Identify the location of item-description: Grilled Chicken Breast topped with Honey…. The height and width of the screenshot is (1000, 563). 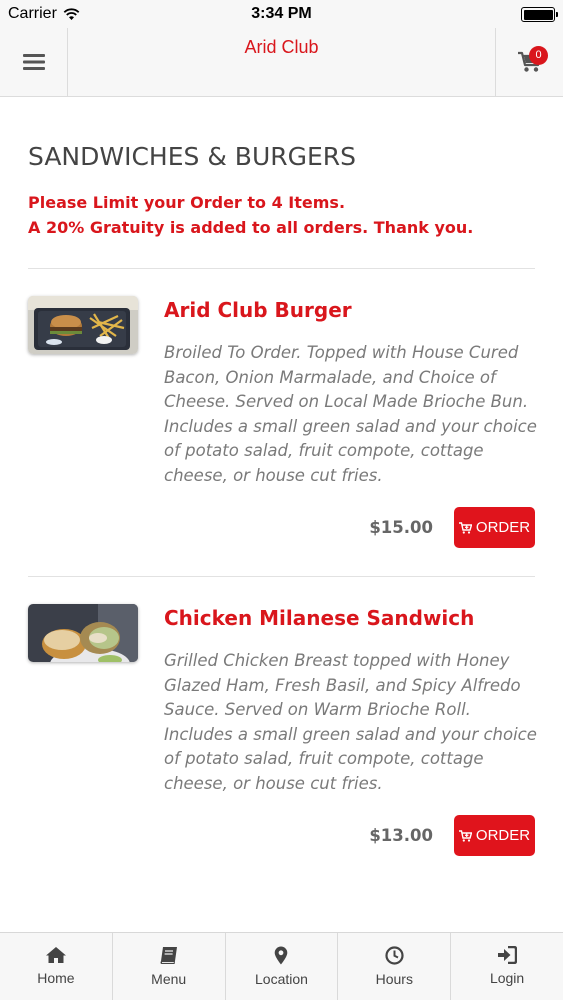
(350, 722).